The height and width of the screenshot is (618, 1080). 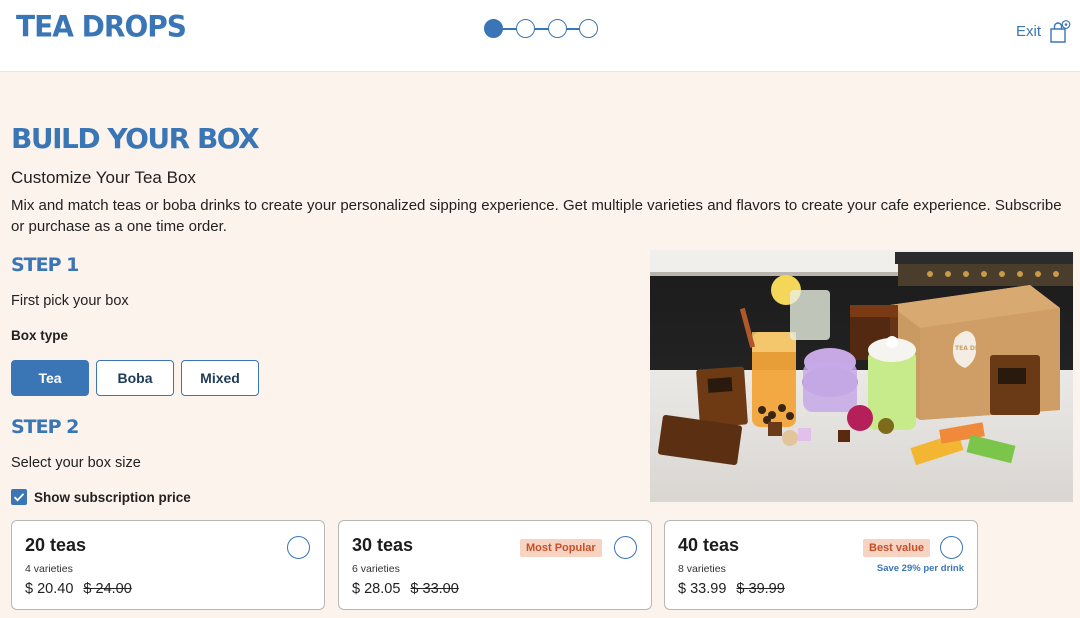 I want to click on page-subtitle: Customize Your Tea Box, so click(x=103, y=177).